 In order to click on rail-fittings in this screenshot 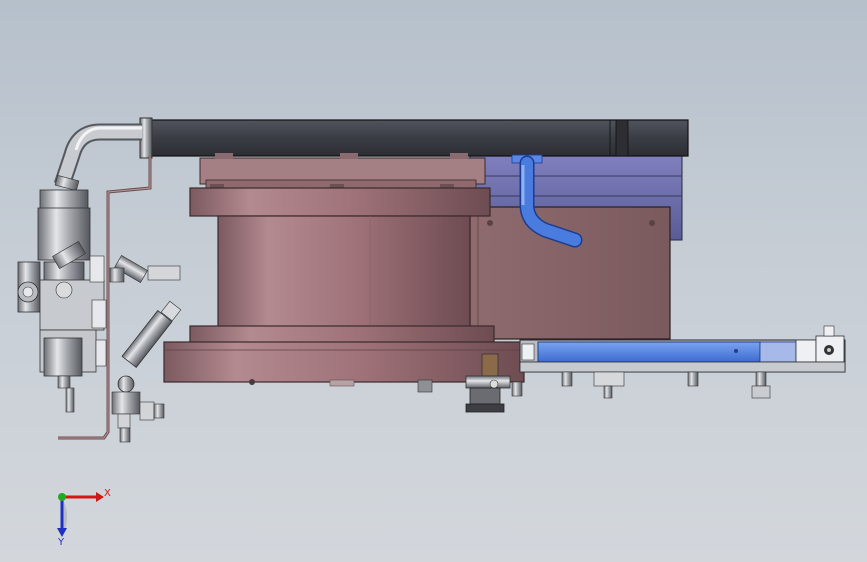, I will do `click(666, 385)`.